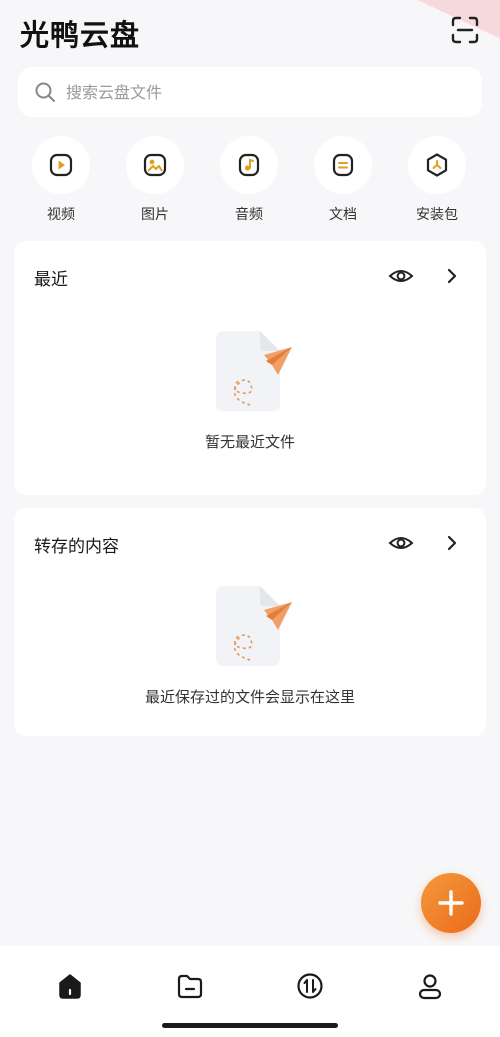  I want to click on category-package-bubble, so click(437, 165).